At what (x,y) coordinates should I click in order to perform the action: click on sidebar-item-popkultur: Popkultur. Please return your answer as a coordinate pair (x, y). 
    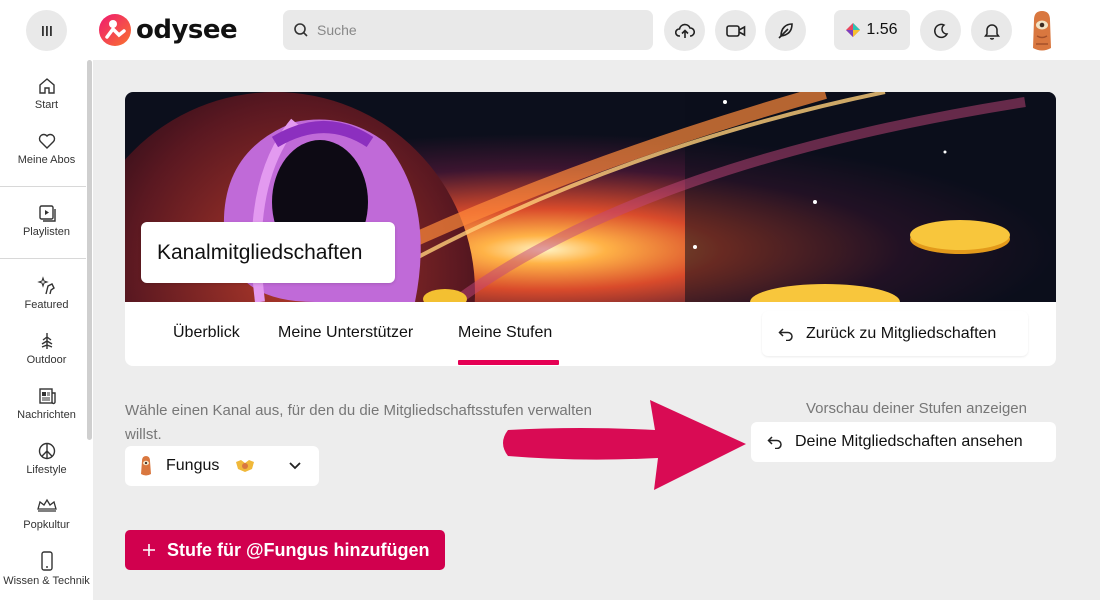
    Looking at the image, I should click on (46, 513).